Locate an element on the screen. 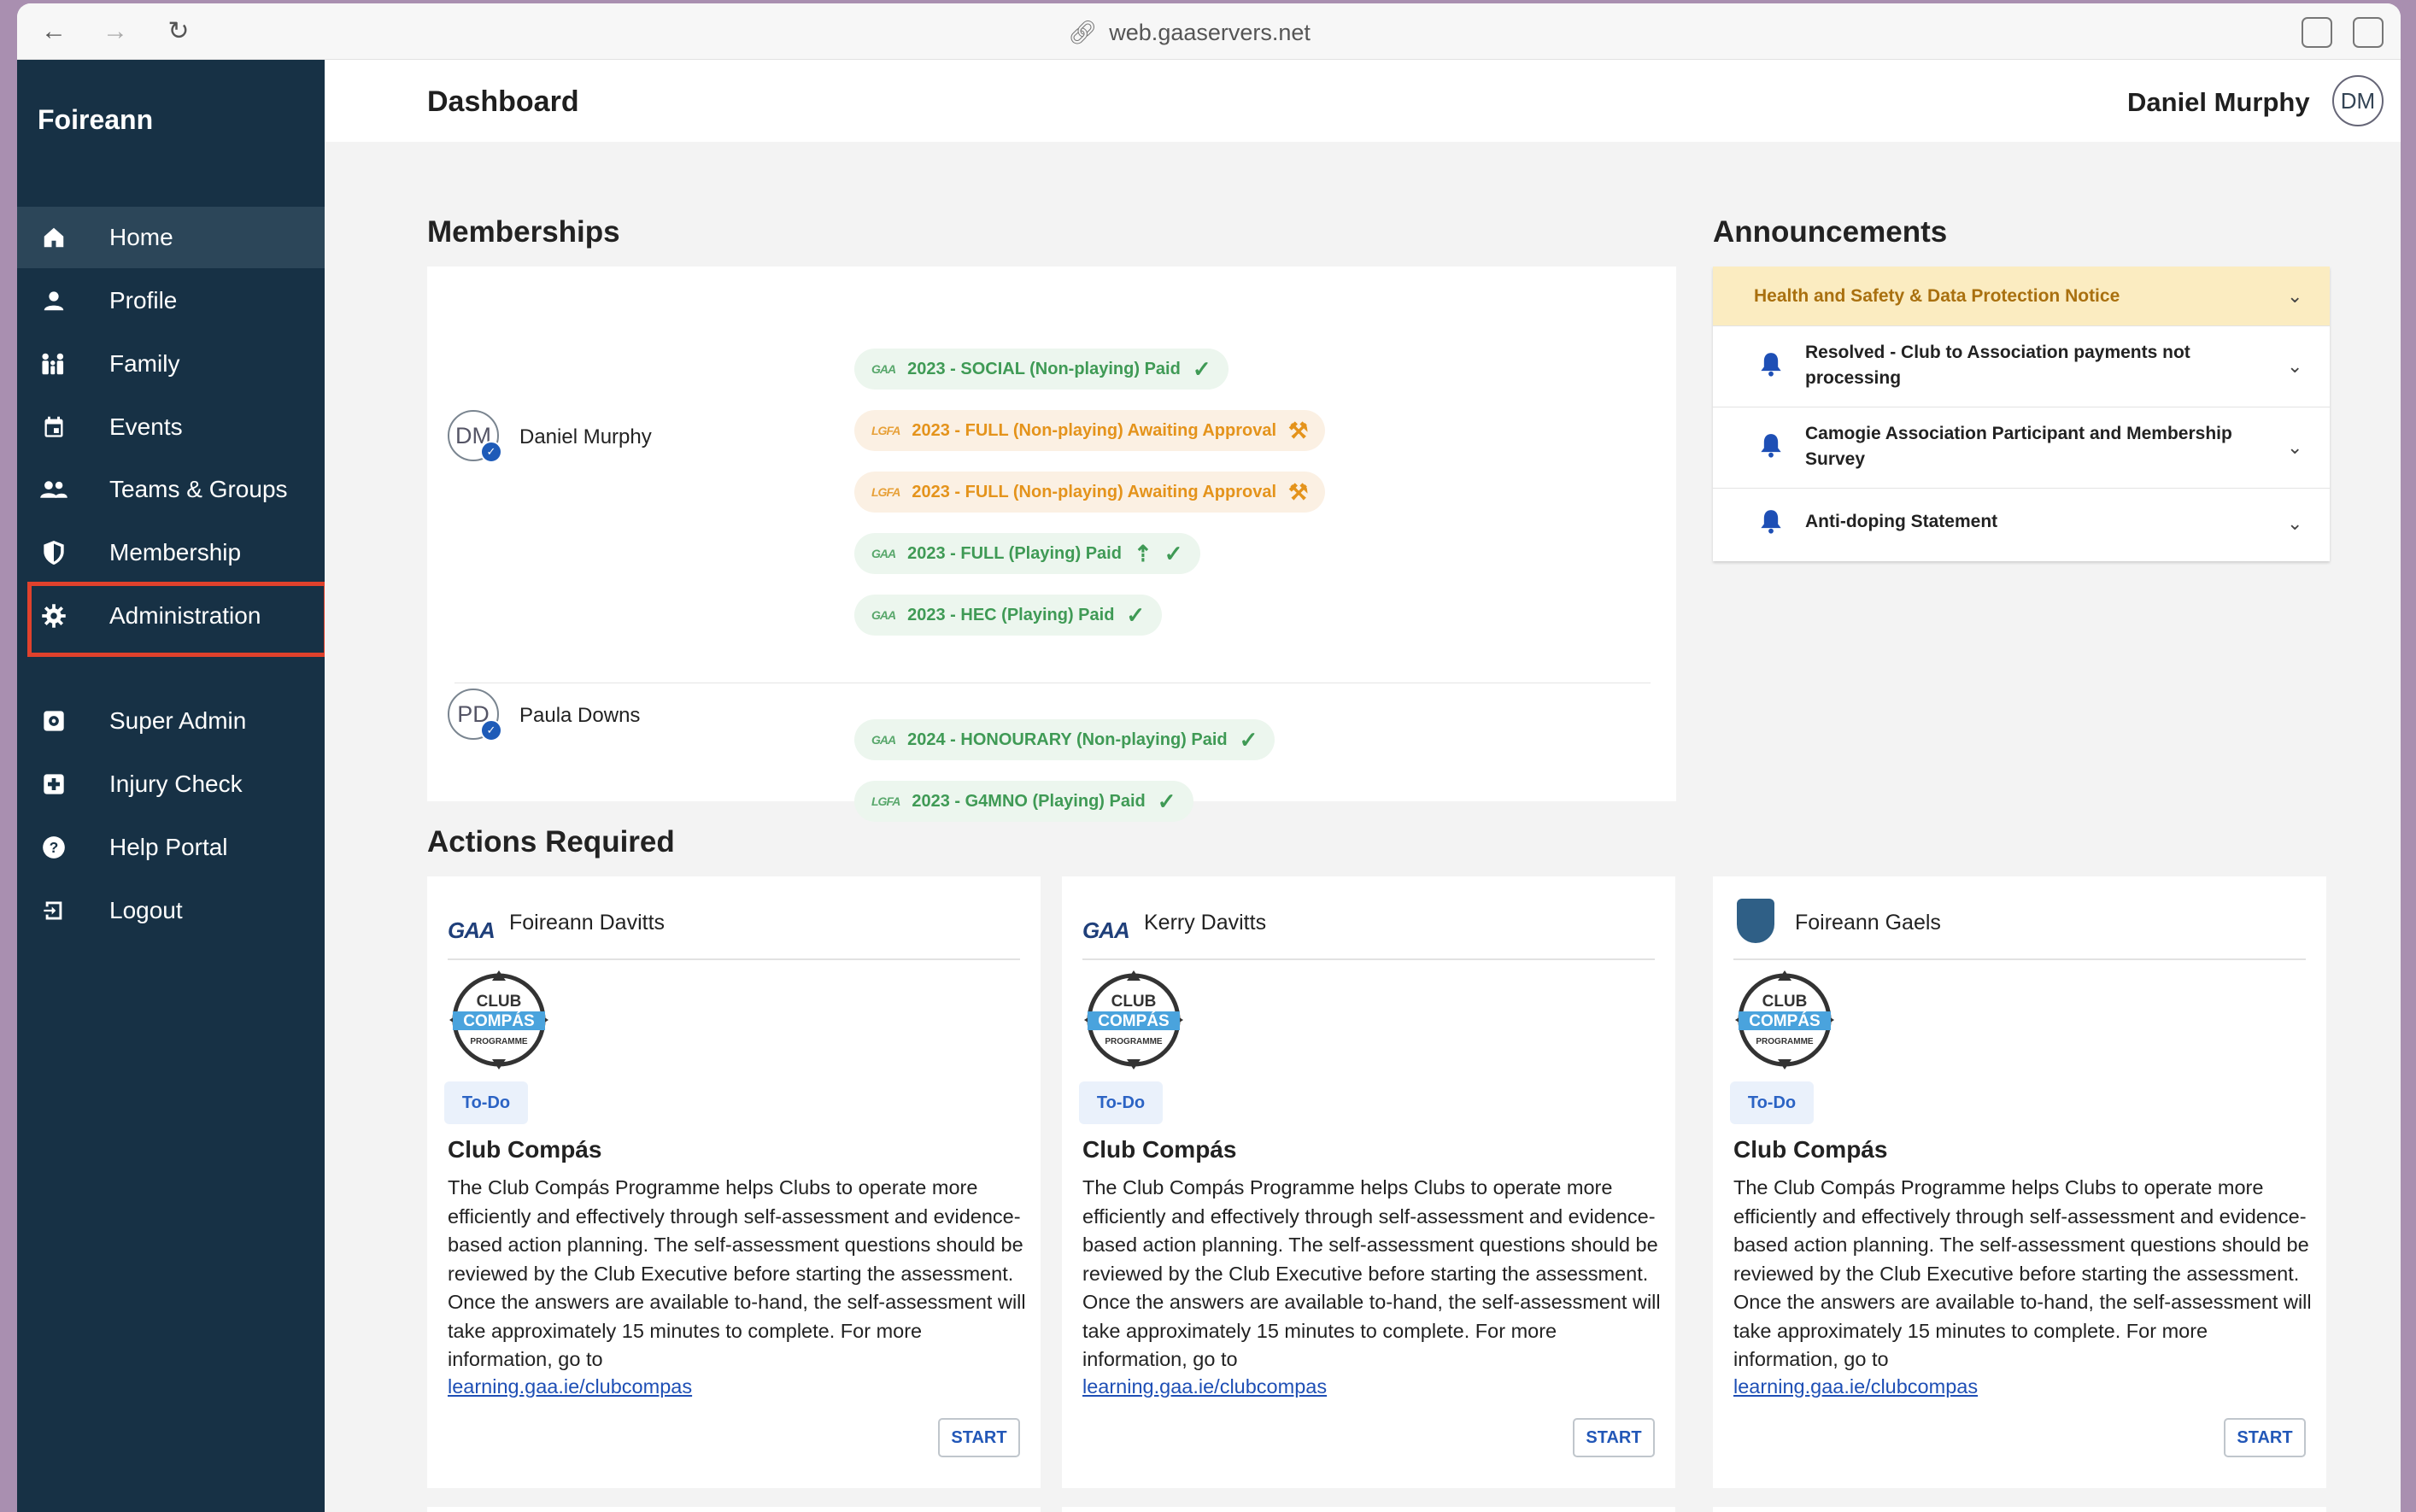 This screenshot has height=1512, width=2416. announcement-item: Anti-doping Statement ⌄ is located at coordinates (2021, 525).